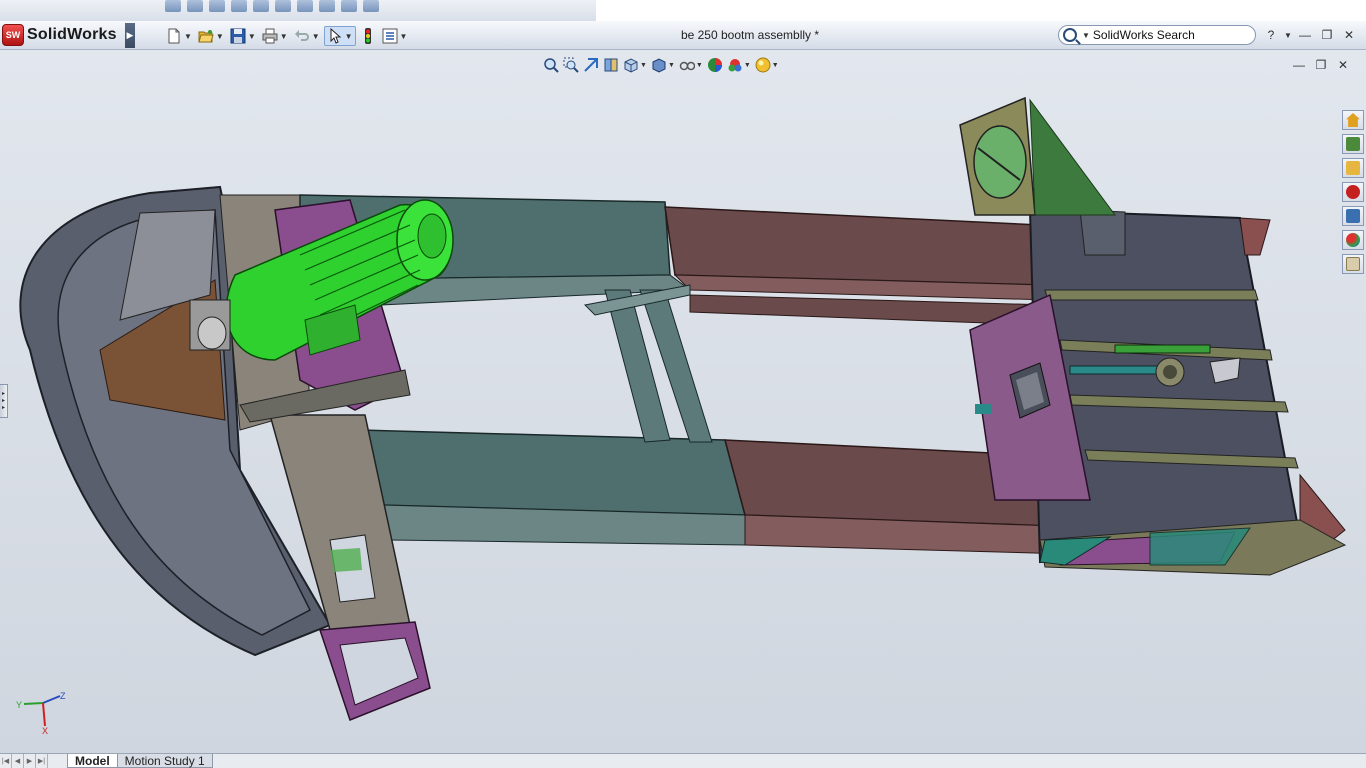 The width and height of the screenshot is (1366, 768). What do you see at coordinates (164, 761) in the screenshot?
I see `tab-motion-study-1: Motion Study 1` at bounding box center [164, 761].